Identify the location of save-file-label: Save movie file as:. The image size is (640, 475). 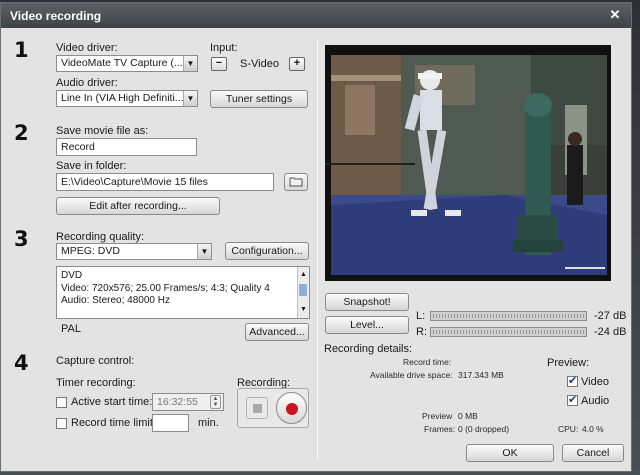
(102, 131).